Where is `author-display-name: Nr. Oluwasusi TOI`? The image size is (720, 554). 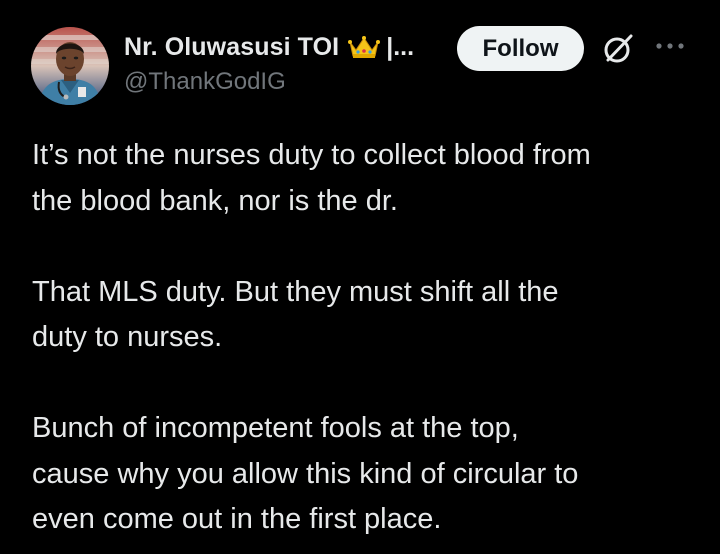
author-display-name: Nr. Oluwasusi TOI is located at coordinates (231, 47).